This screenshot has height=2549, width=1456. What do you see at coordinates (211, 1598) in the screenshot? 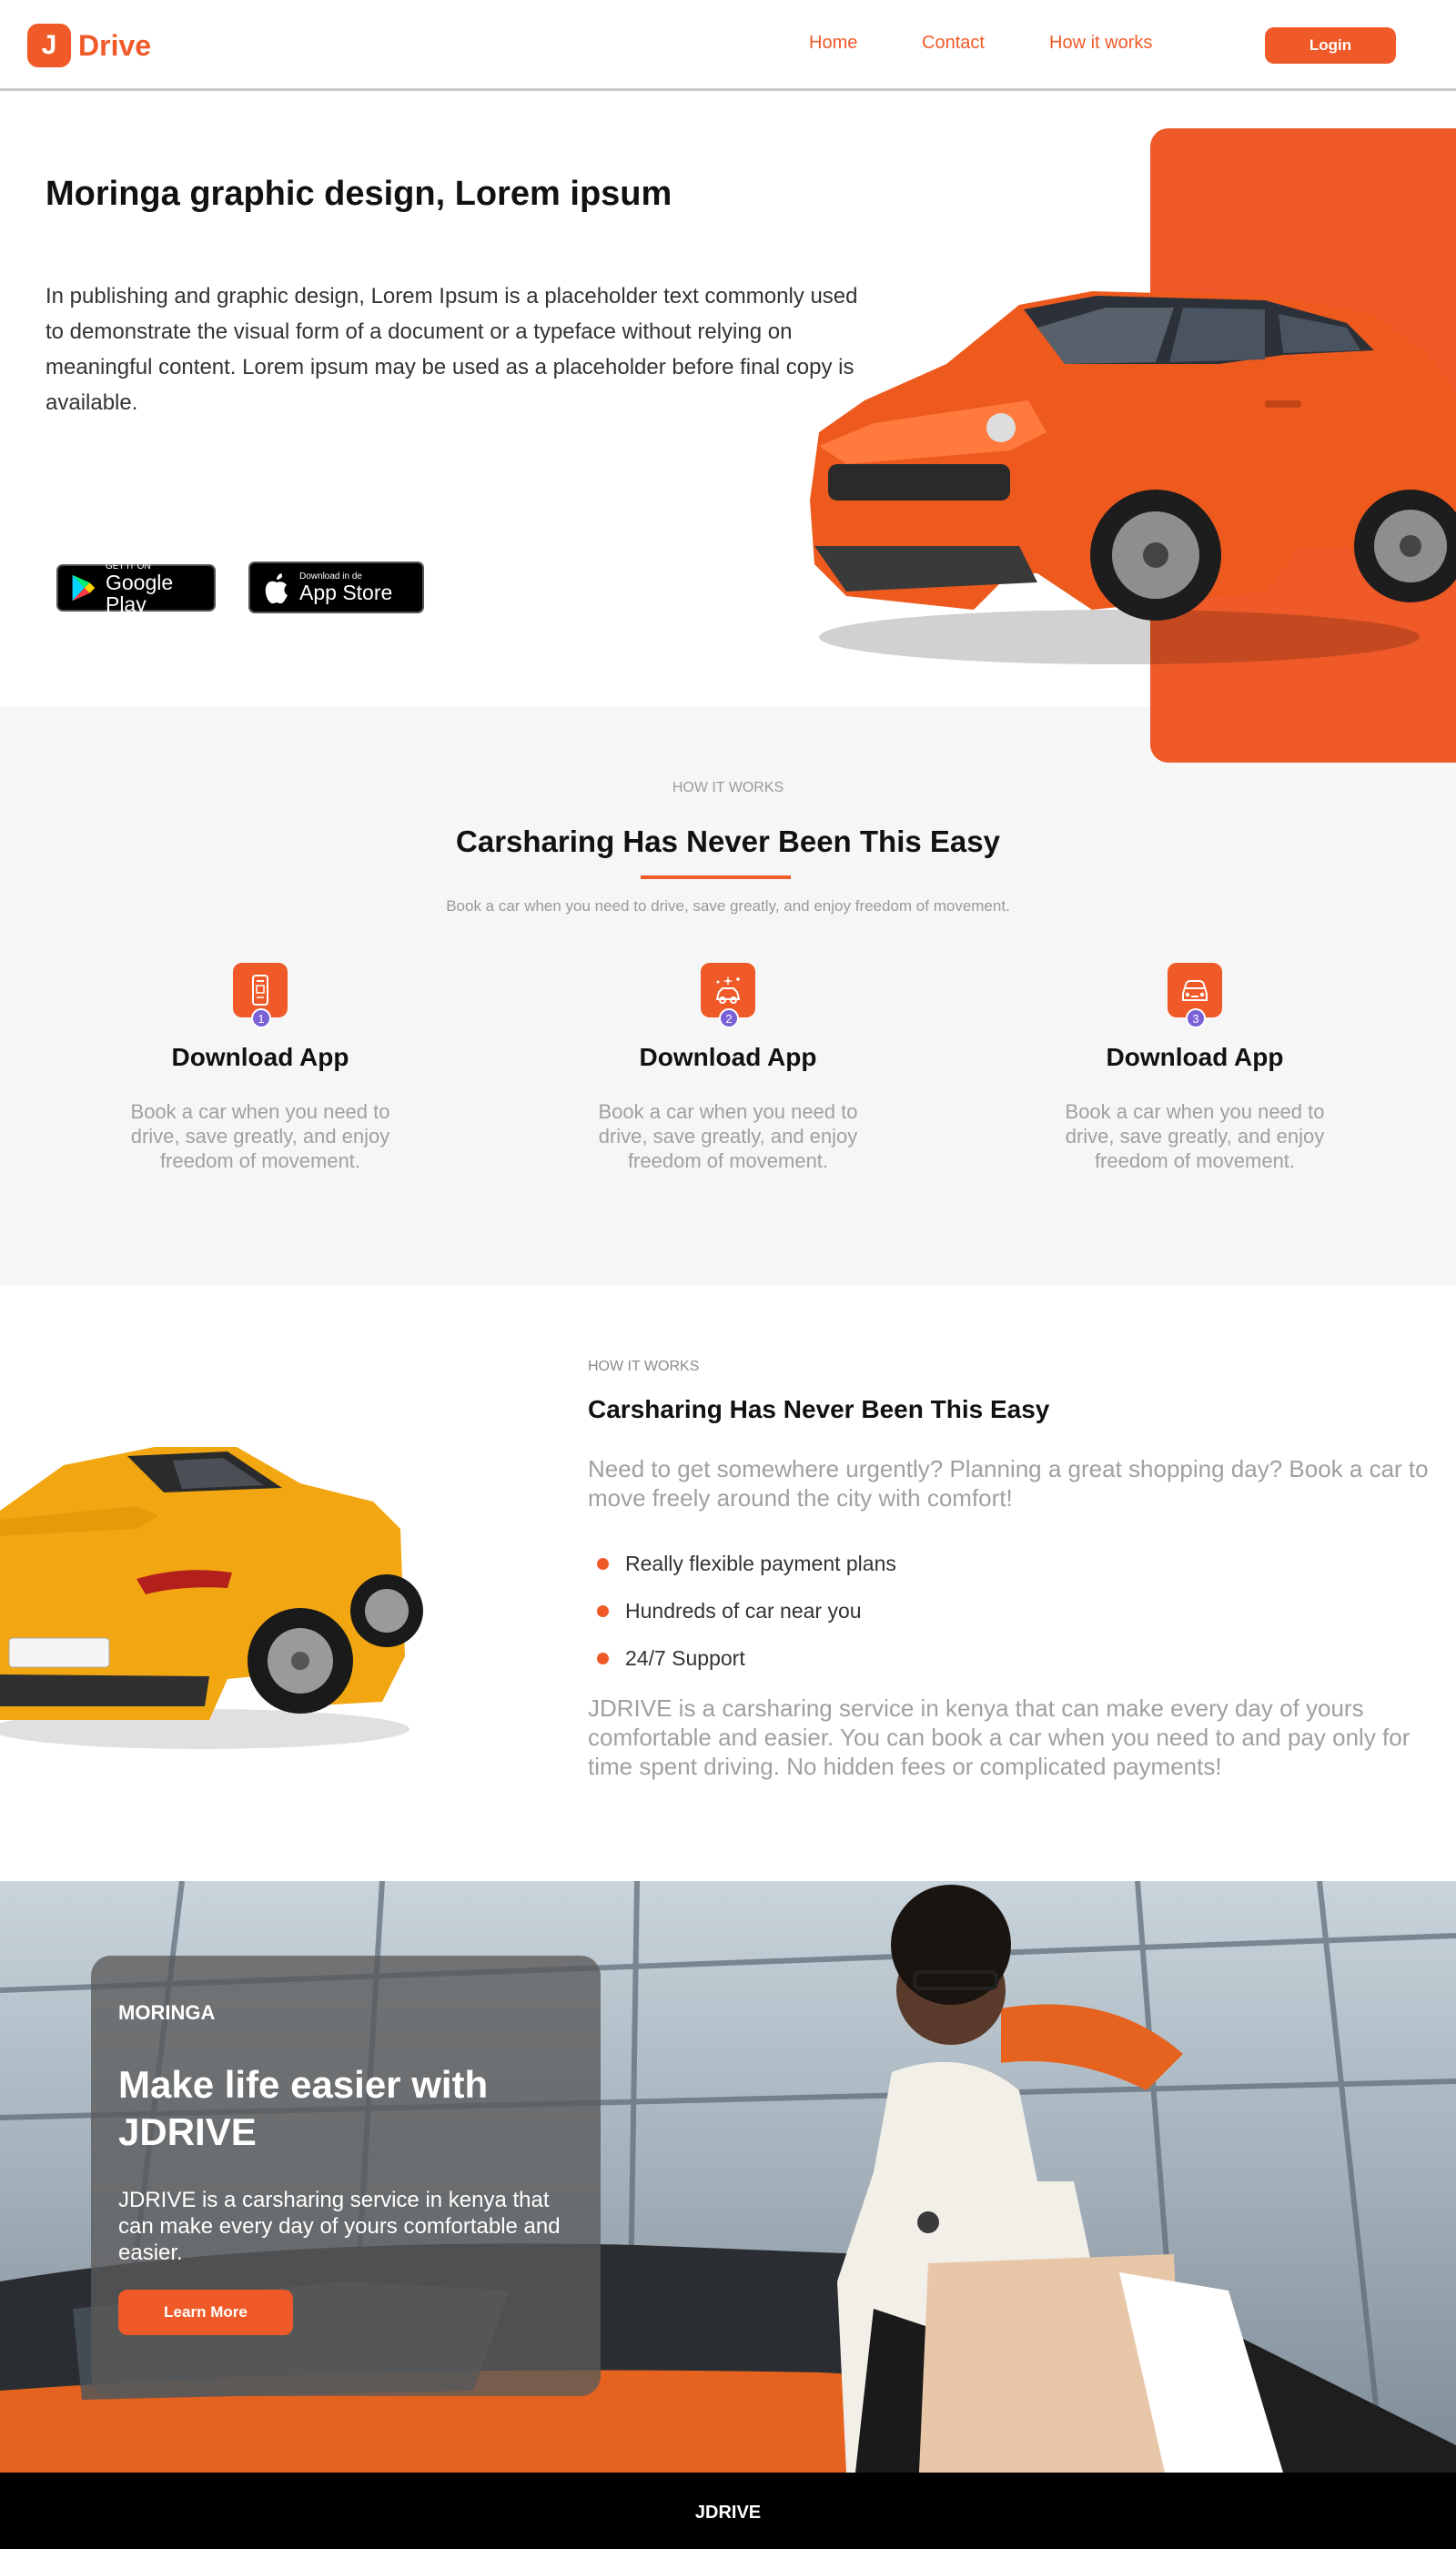
I see `yellow-car-image` at bounding box center [211, 1598].